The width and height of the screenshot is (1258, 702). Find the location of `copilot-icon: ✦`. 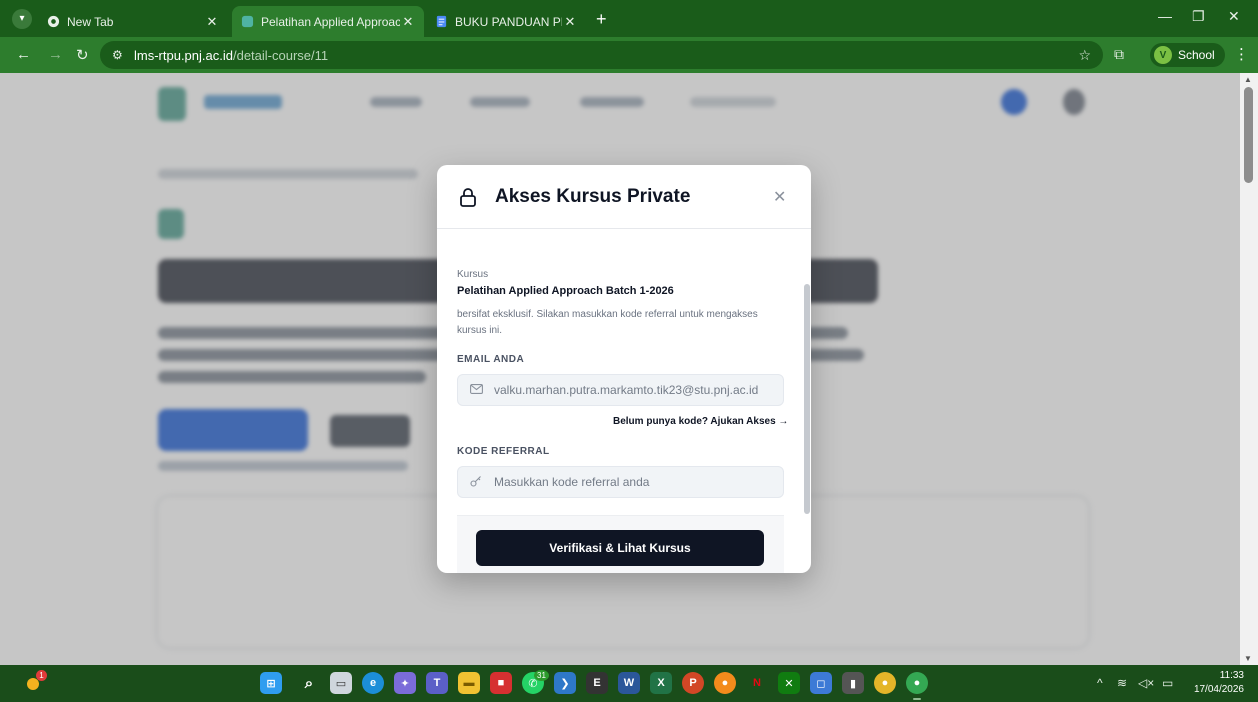

copilot-icon: ✦ is located at coordinates (405, 683).